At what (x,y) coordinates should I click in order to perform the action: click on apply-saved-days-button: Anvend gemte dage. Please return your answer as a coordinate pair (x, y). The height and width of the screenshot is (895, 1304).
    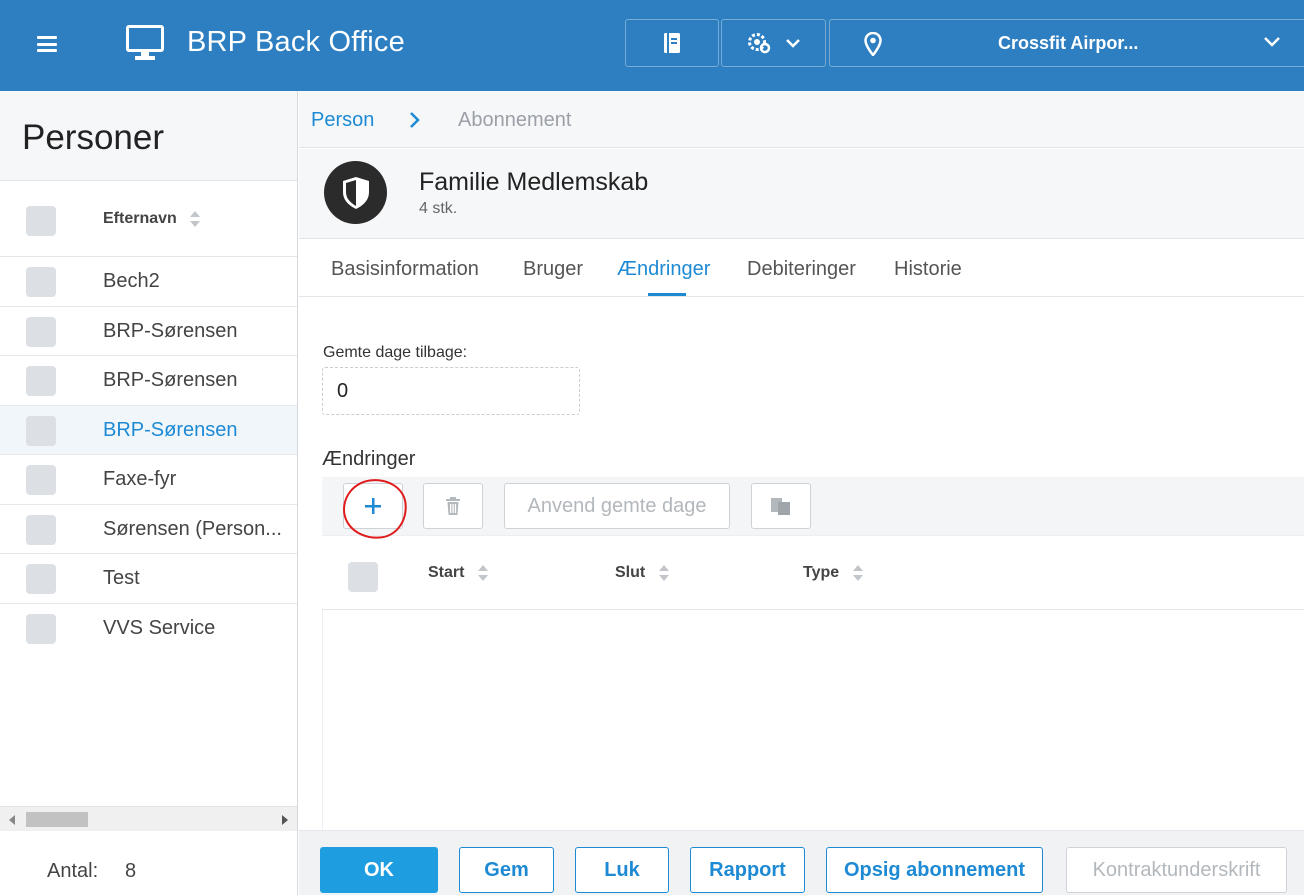
    Looking at the image, I should click on (617, 506).